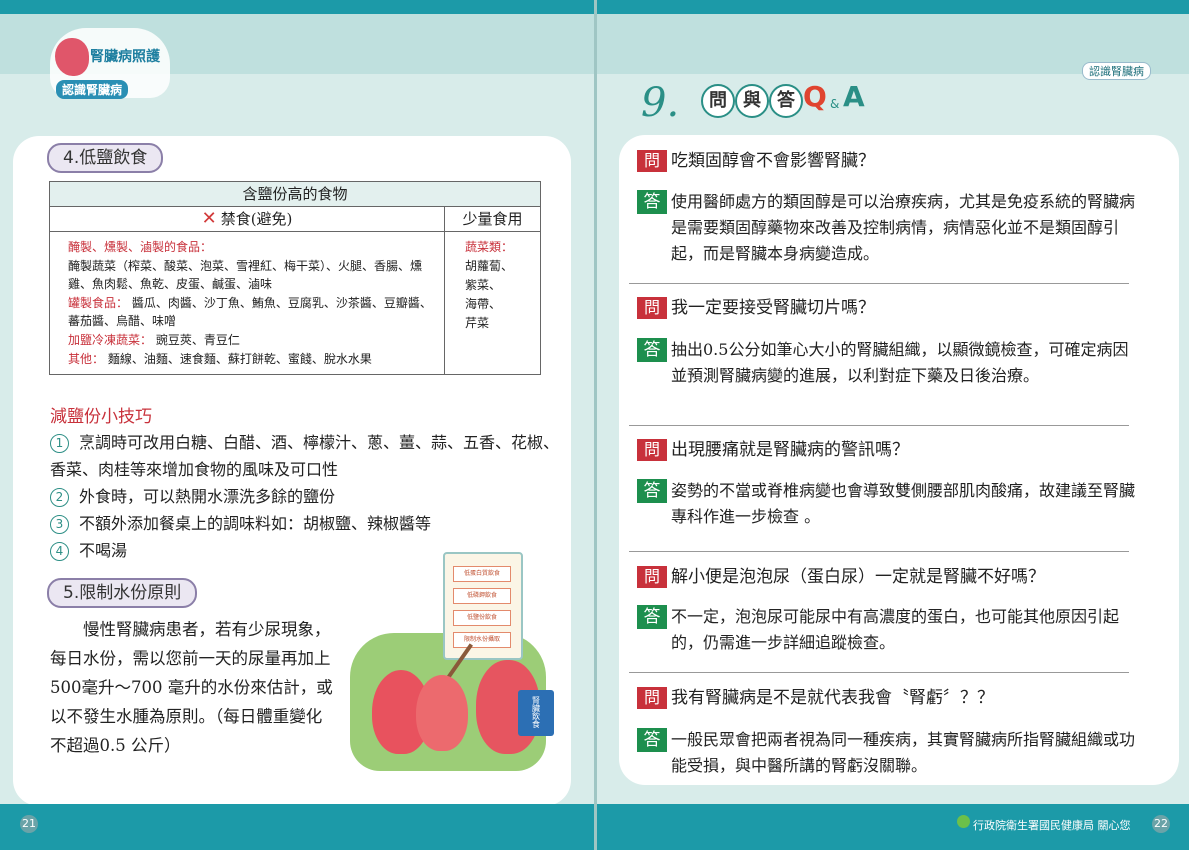  I want to click on small-item: 胡蘿蔔、, so click(489, 266).